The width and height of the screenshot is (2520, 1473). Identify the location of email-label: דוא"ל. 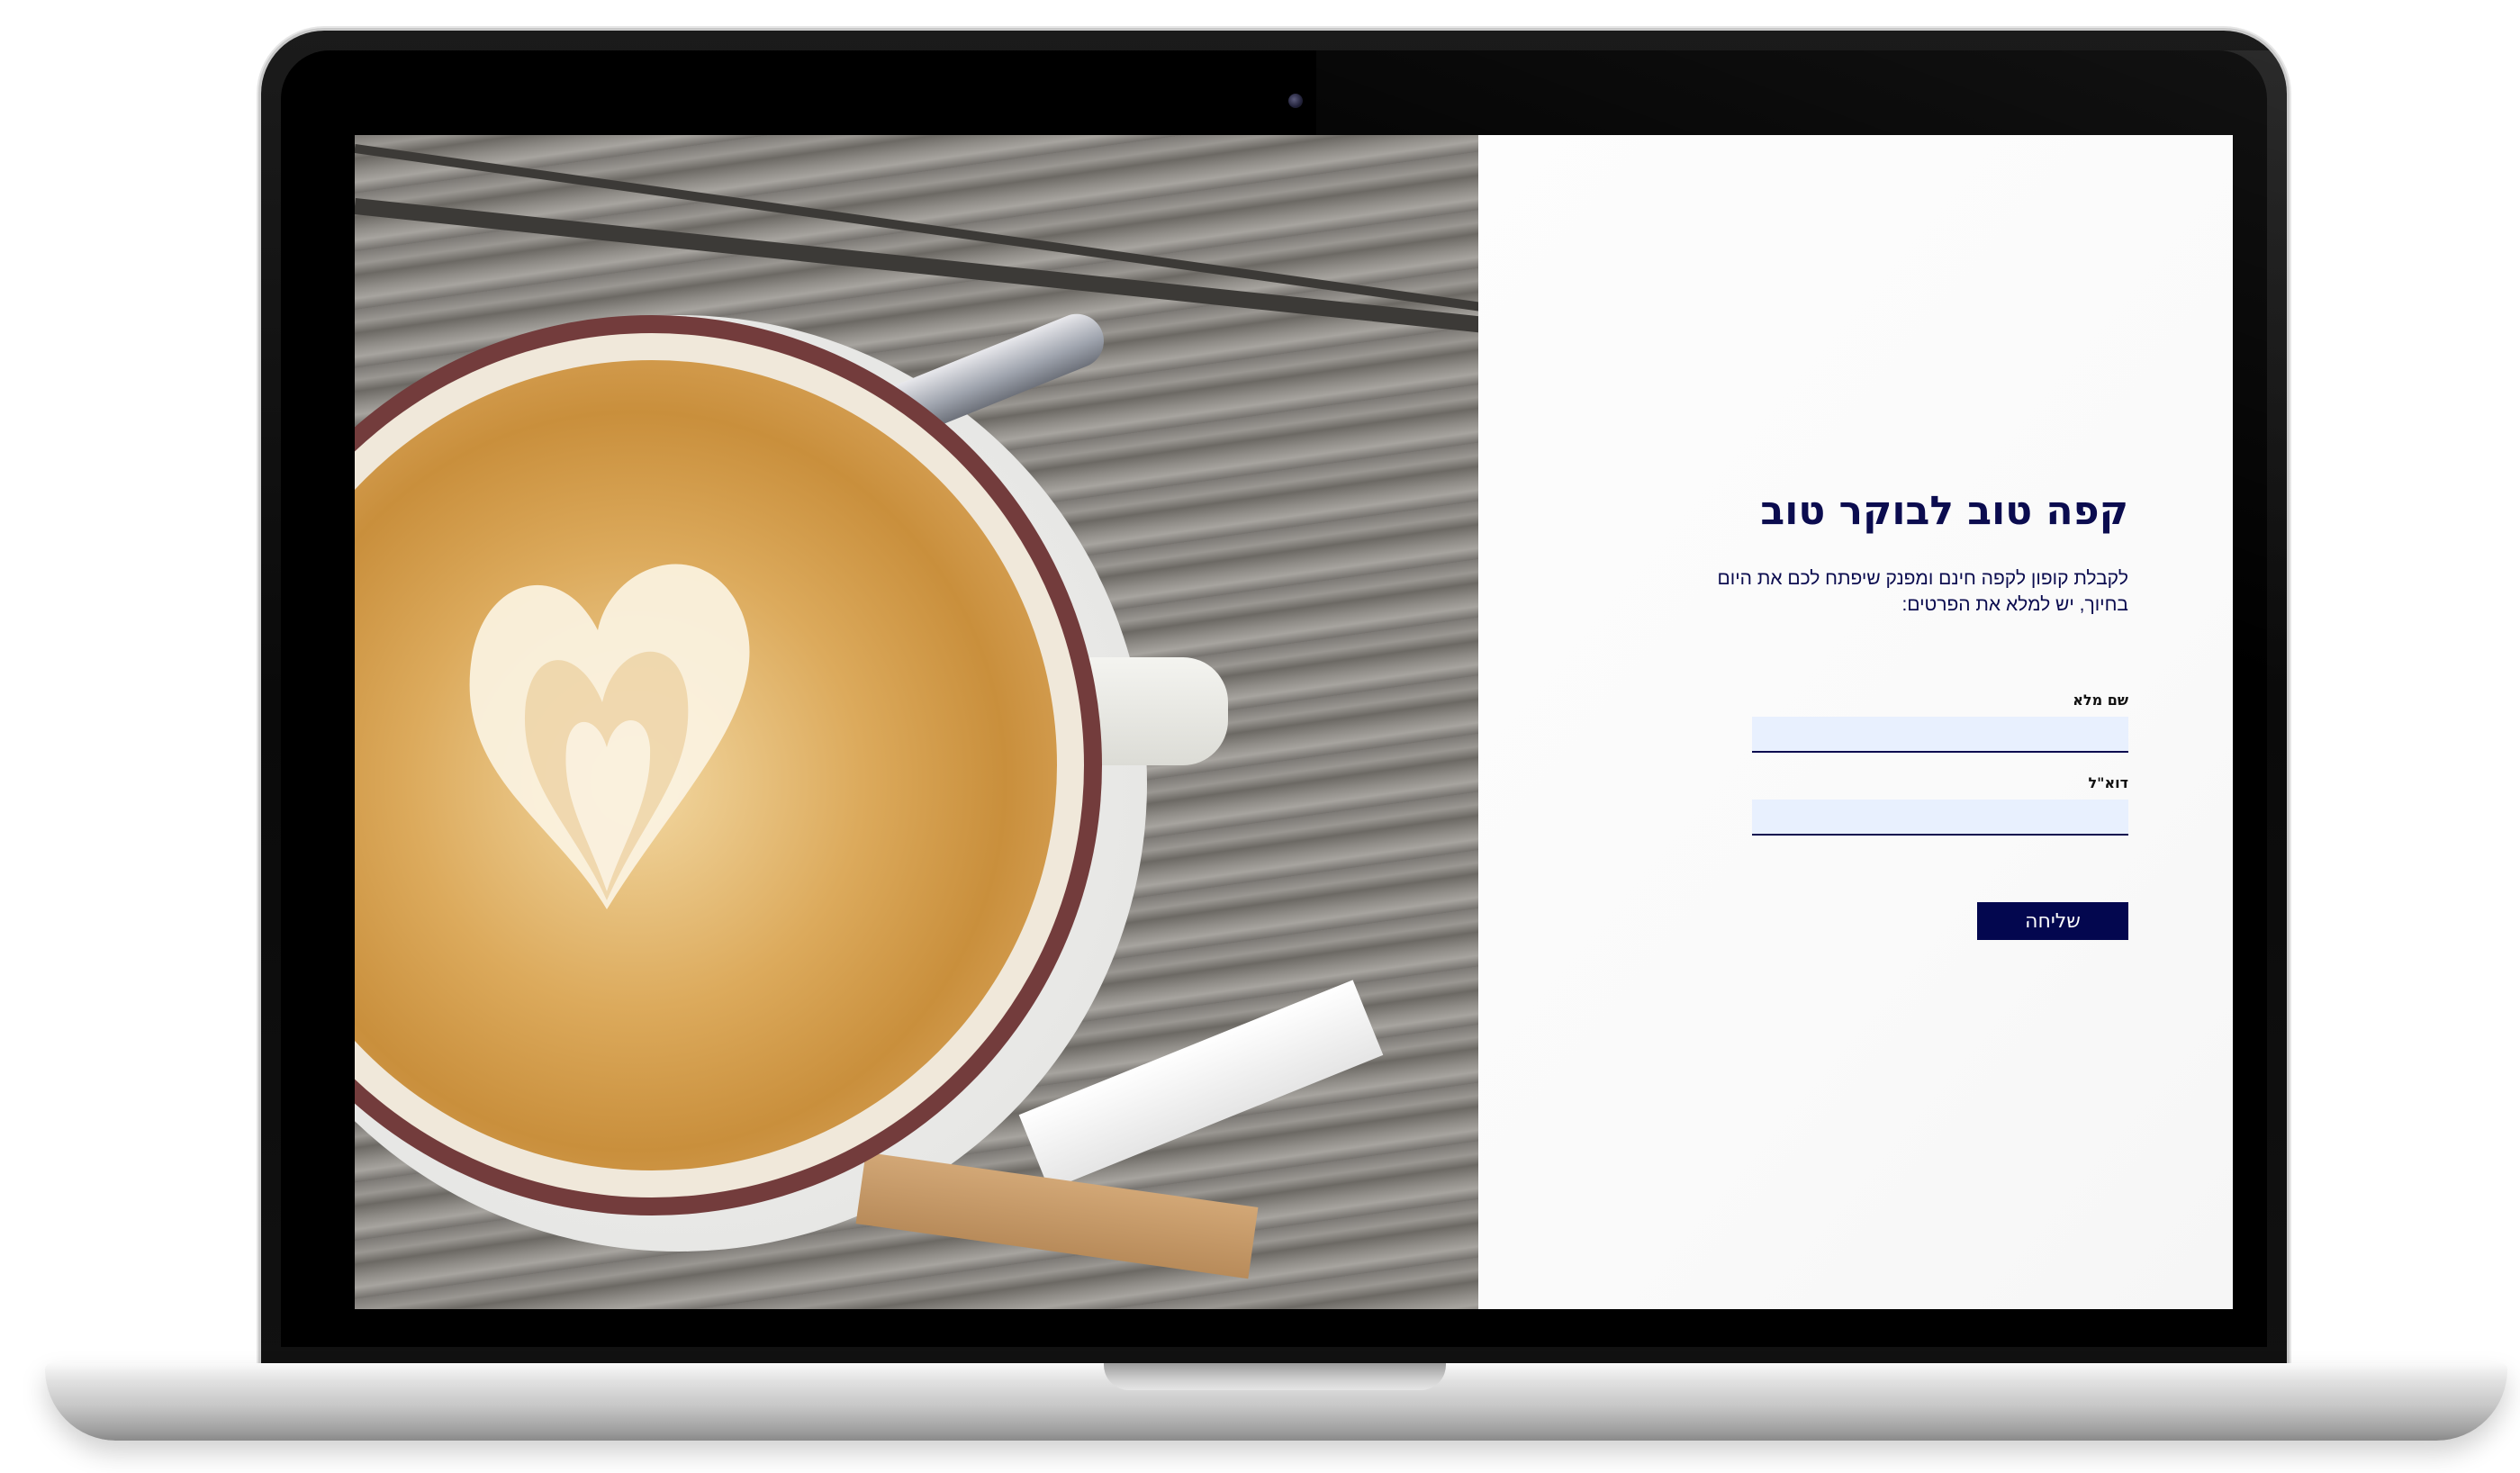
(2108, 783).